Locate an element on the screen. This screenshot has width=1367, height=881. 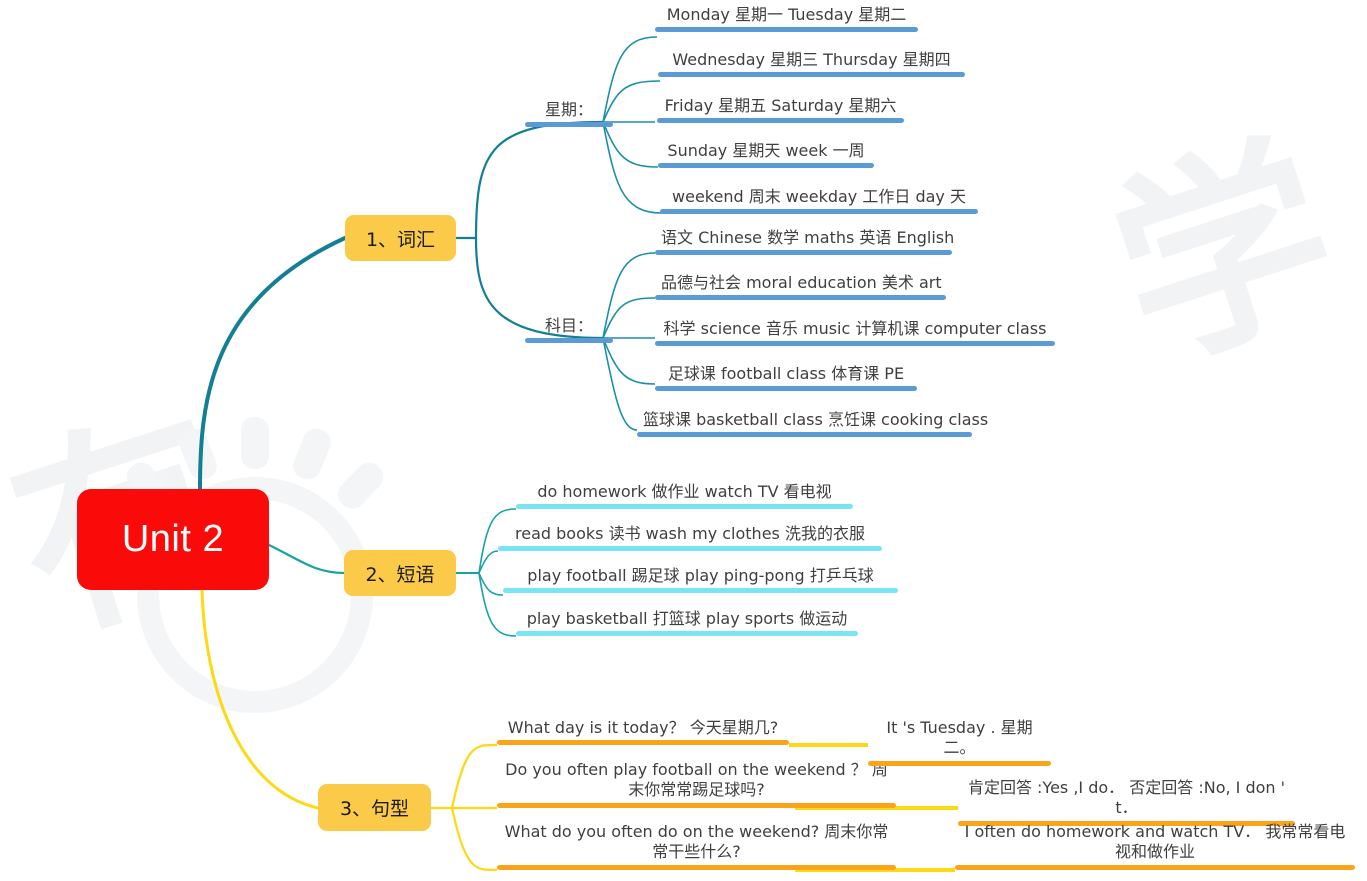
leaf-weekday-1: Monday 星期一 Tuesday 星期二 is located at coordinates (786, 19).